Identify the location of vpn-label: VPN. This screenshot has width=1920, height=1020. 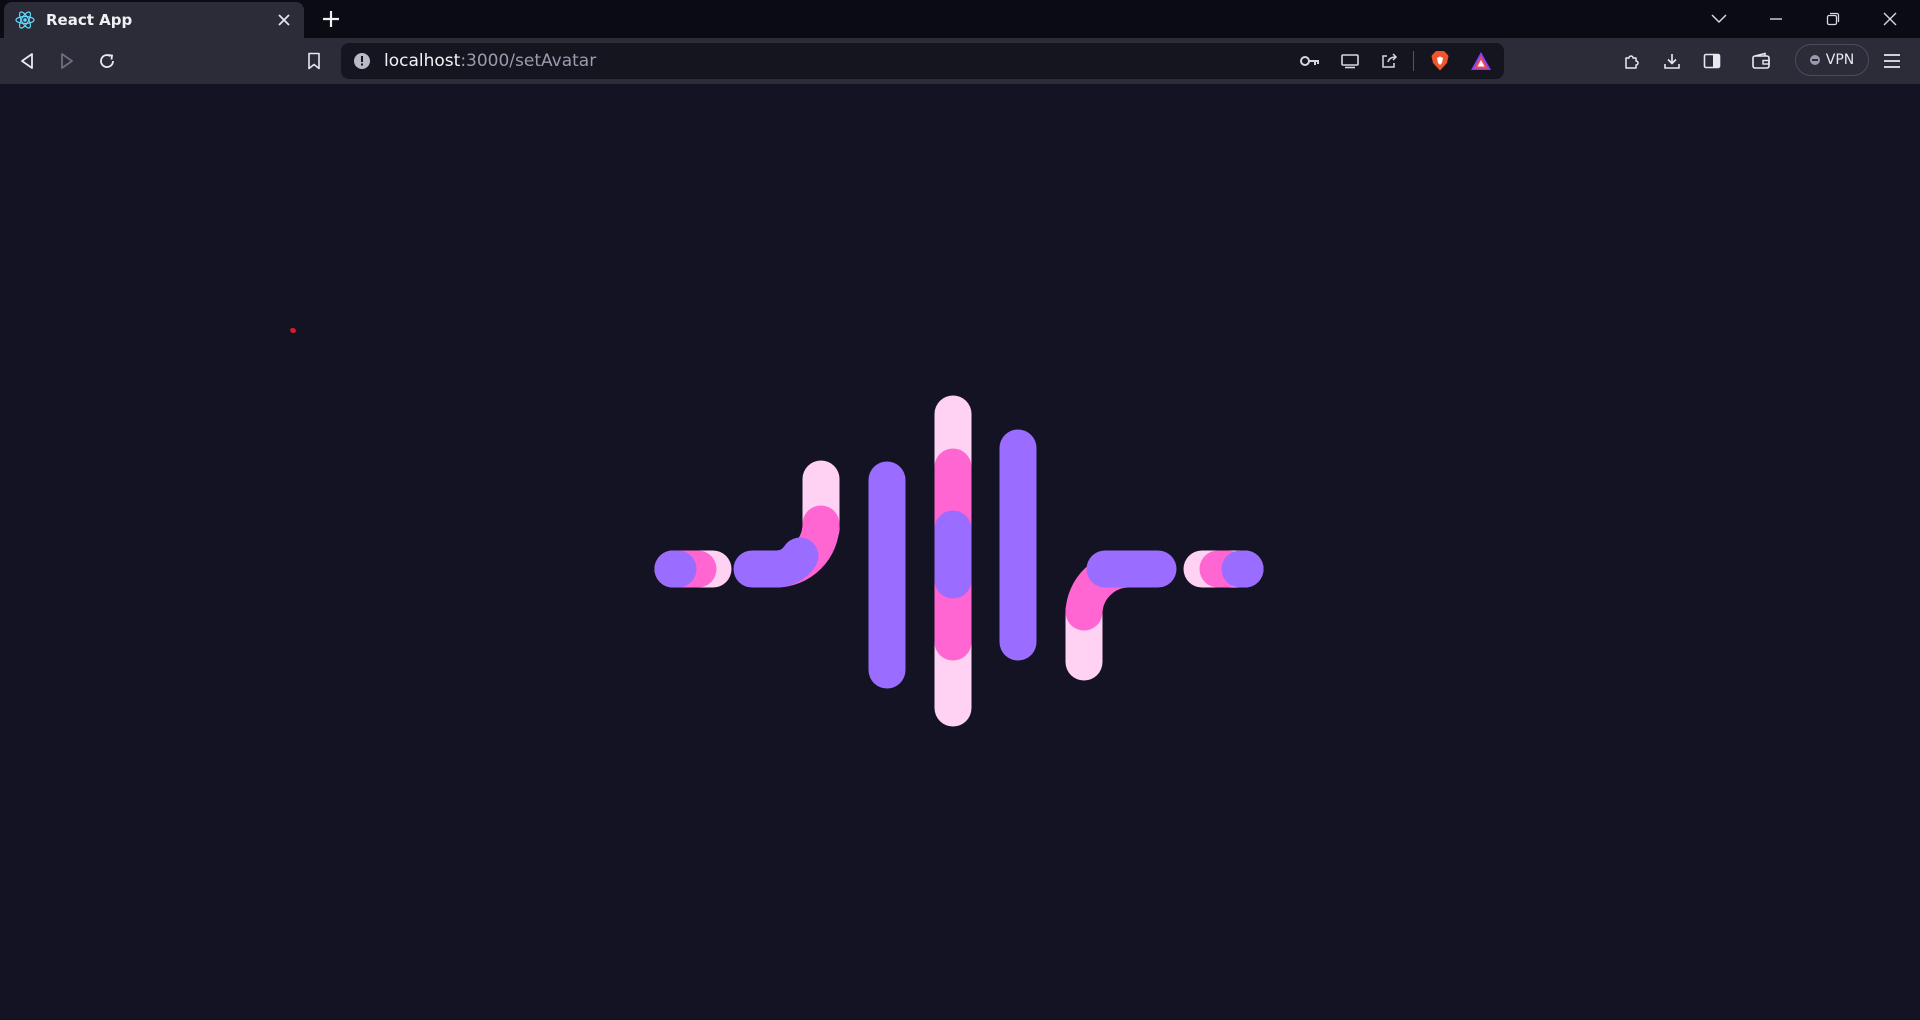
(1840, 60).